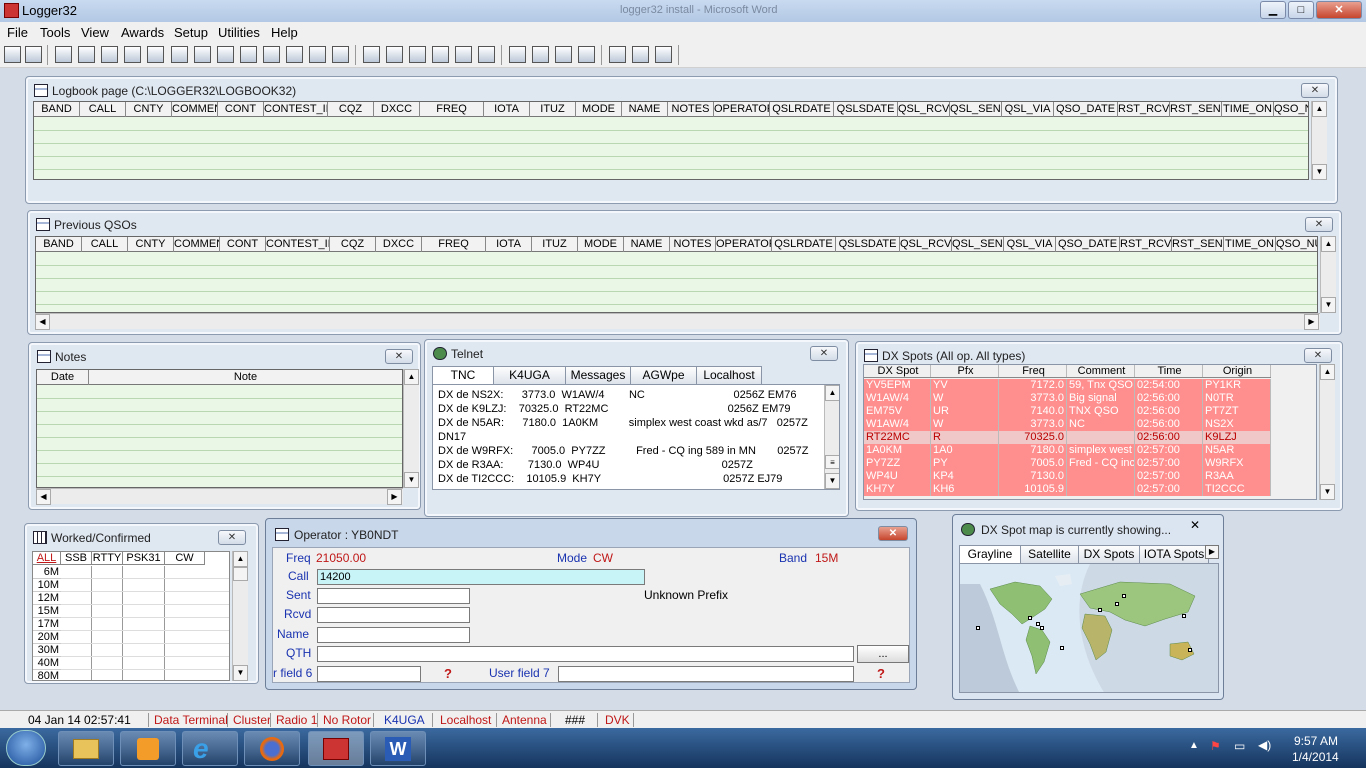 This screenshot has width=1366, height=768. Describe the element at coordinates (1264, 745) in the screenshot. I see `volume-icon: ◀)` at that location.